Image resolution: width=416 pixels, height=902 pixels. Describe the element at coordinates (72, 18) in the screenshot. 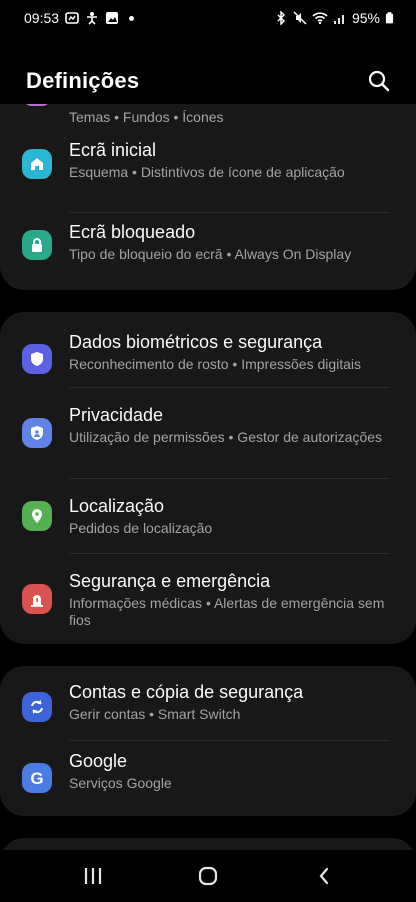

I see `notification-app-icon` at that location.